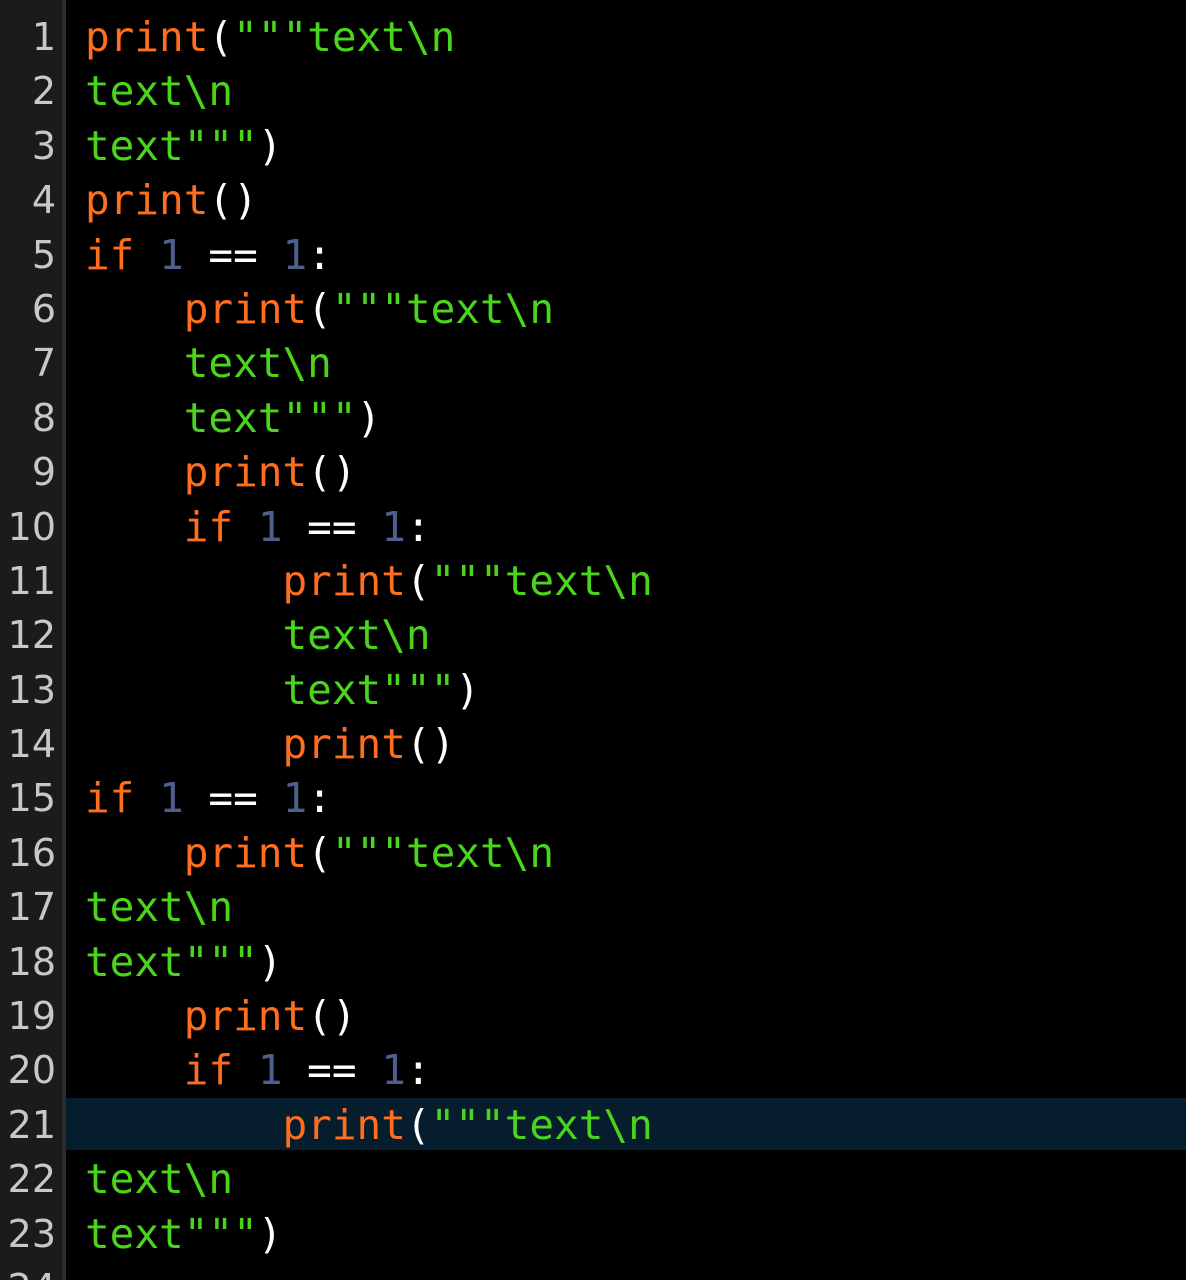  What do you see at coordinates (593, 527) in the screenshot?
I see `code-line: 10 if 1 == 1:` at bounding box center [593, 527].